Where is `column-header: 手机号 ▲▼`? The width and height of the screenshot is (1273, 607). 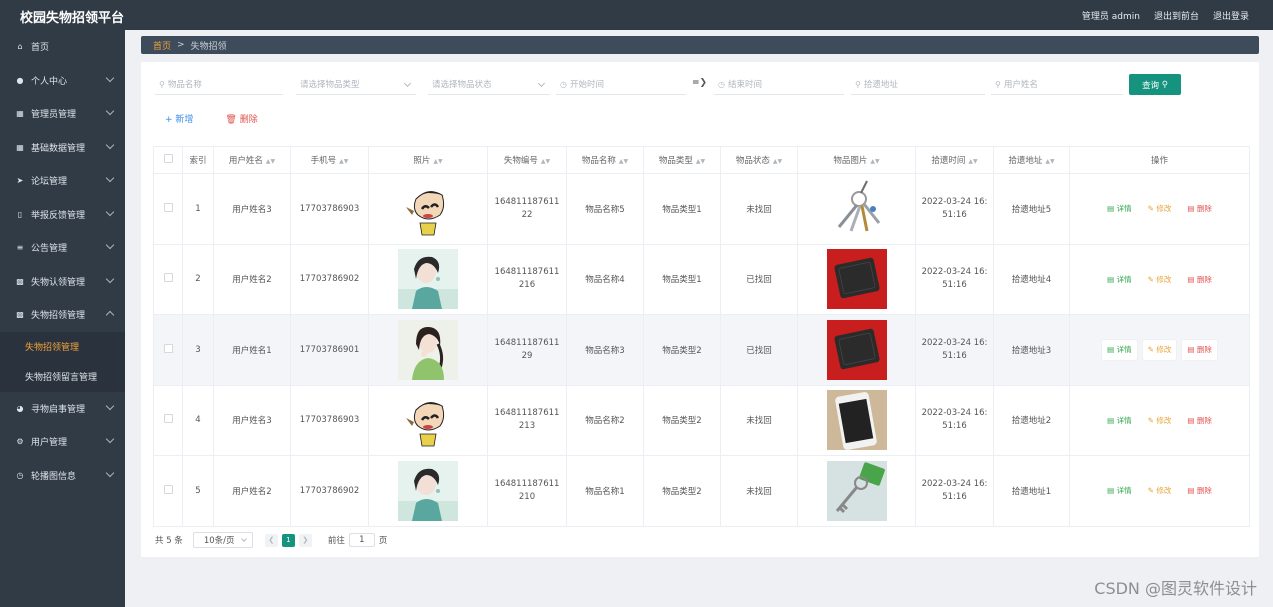 column-header: 手机号 ▲▼ is located at coordinates (329, 160).